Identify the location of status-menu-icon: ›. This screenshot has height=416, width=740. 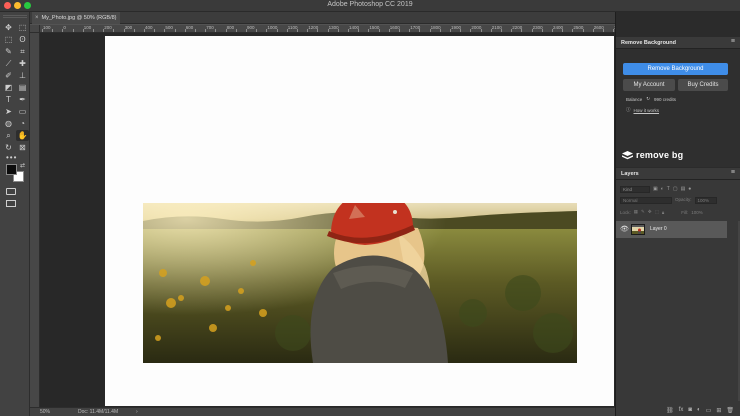
(137, 412).